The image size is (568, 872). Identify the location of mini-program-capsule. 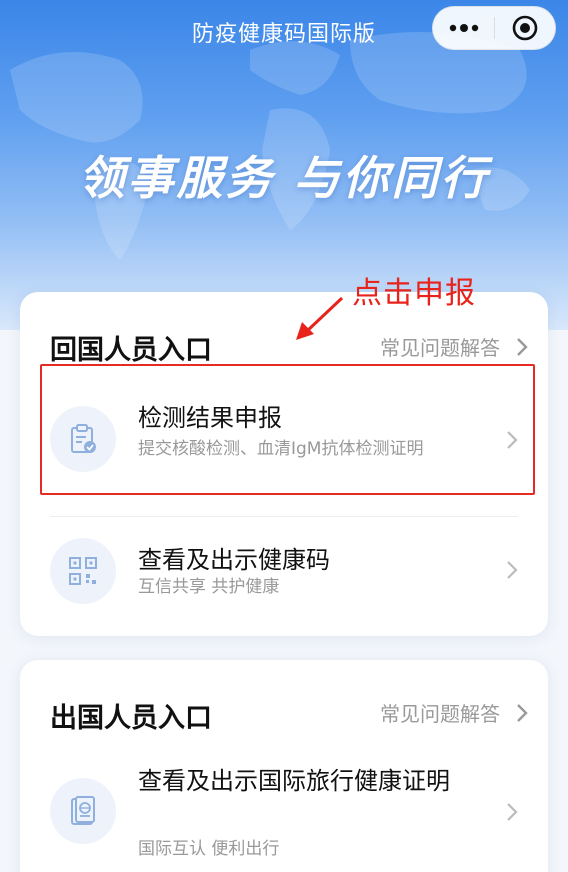
(494, 28).